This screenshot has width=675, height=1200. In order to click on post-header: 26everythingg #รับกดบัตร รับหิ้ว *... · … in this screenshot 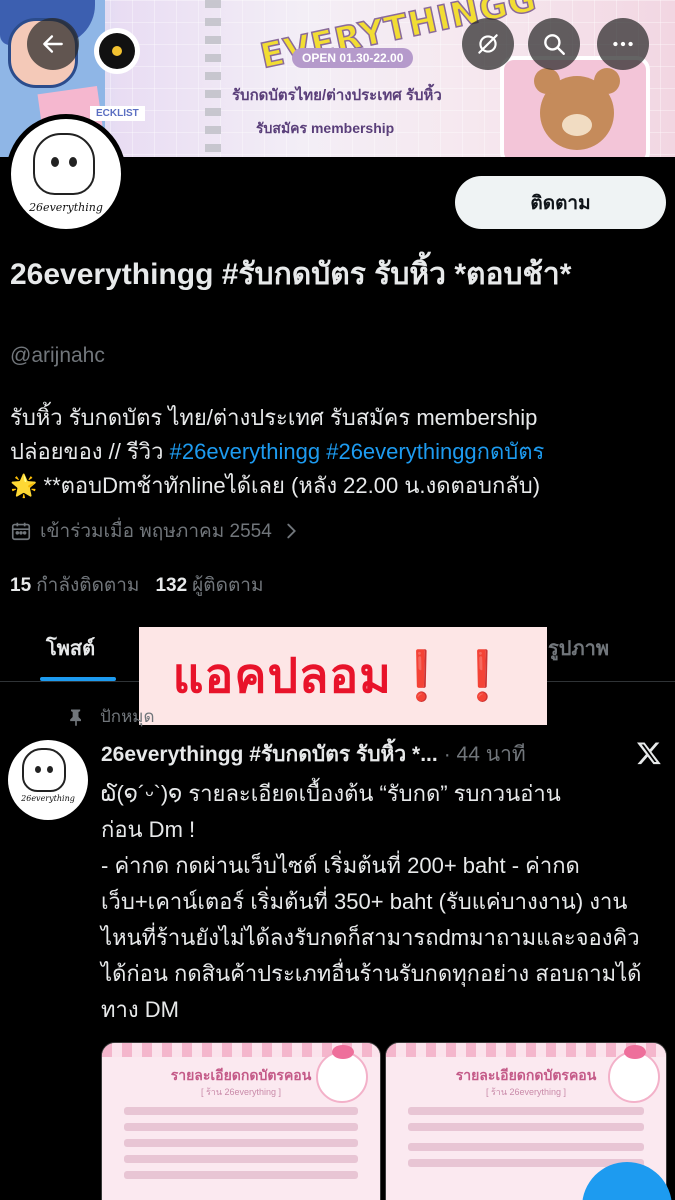, I will do `click(313, 754)`.